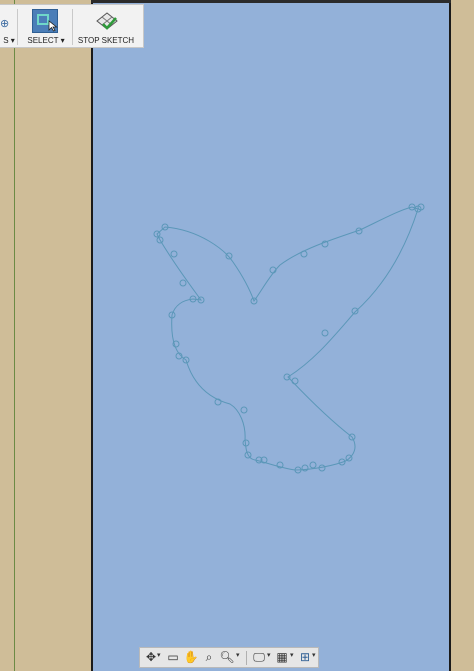 The height and width of the screenshot is (671, 474). I want to click on previous-tool-label: S ▾, so click(9, 40).